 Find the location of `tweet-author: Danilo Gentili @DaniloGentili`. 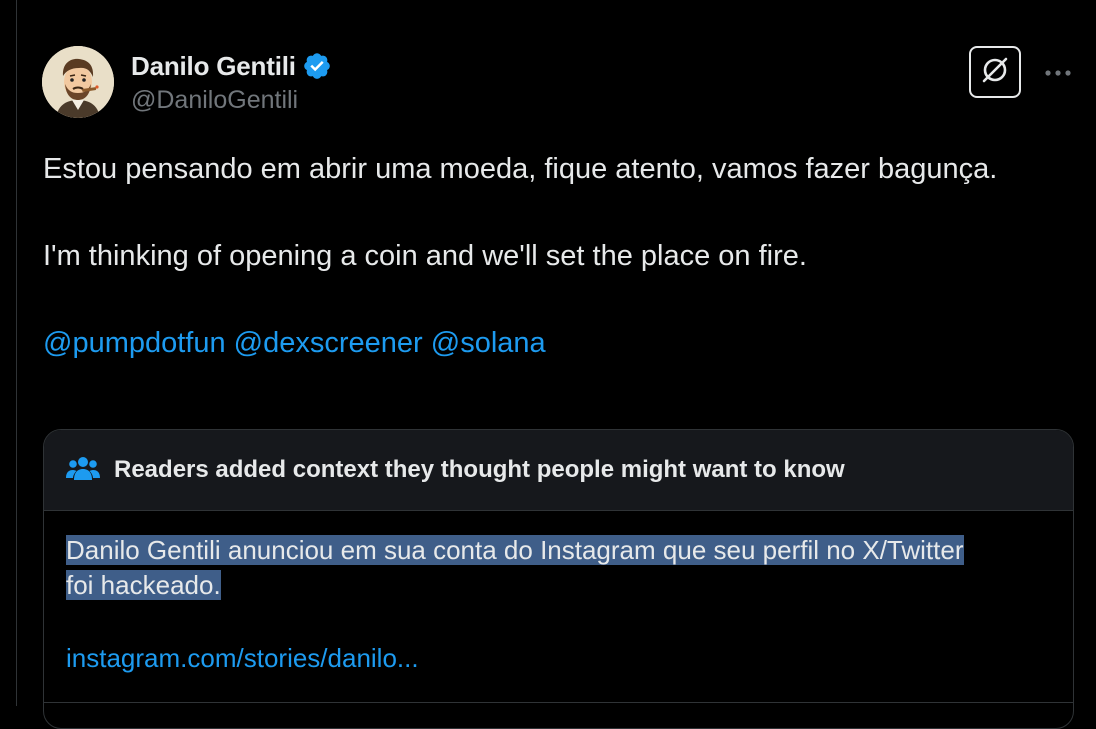

tweet-author: Danilo Gentili @DaniloGentili is located at coordinates (231, 81).